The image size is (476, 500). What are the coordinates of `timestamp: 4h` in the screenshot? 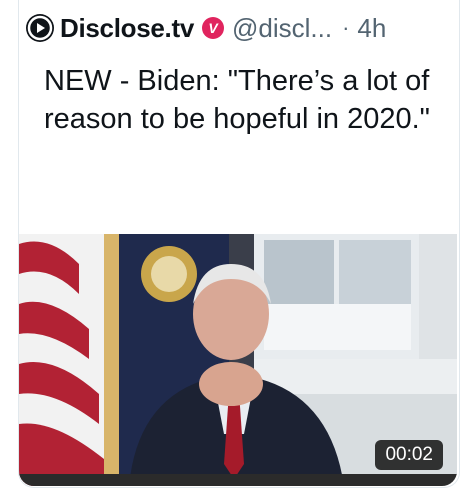 It's located at (371, 28).